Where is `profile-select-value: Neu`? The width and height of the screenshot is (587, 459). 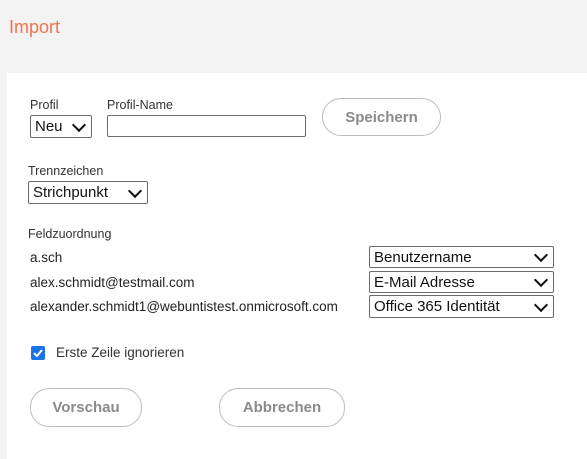
profile-select-value: Neu is located at coordinates (49, 126).